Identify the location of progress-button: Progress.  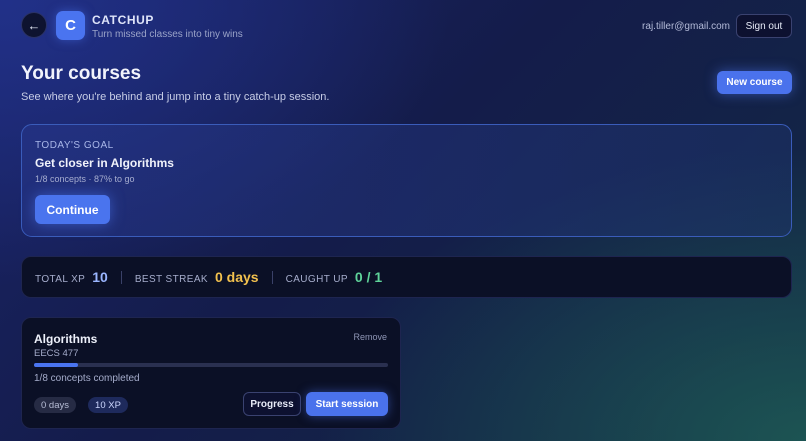
(272, 404).